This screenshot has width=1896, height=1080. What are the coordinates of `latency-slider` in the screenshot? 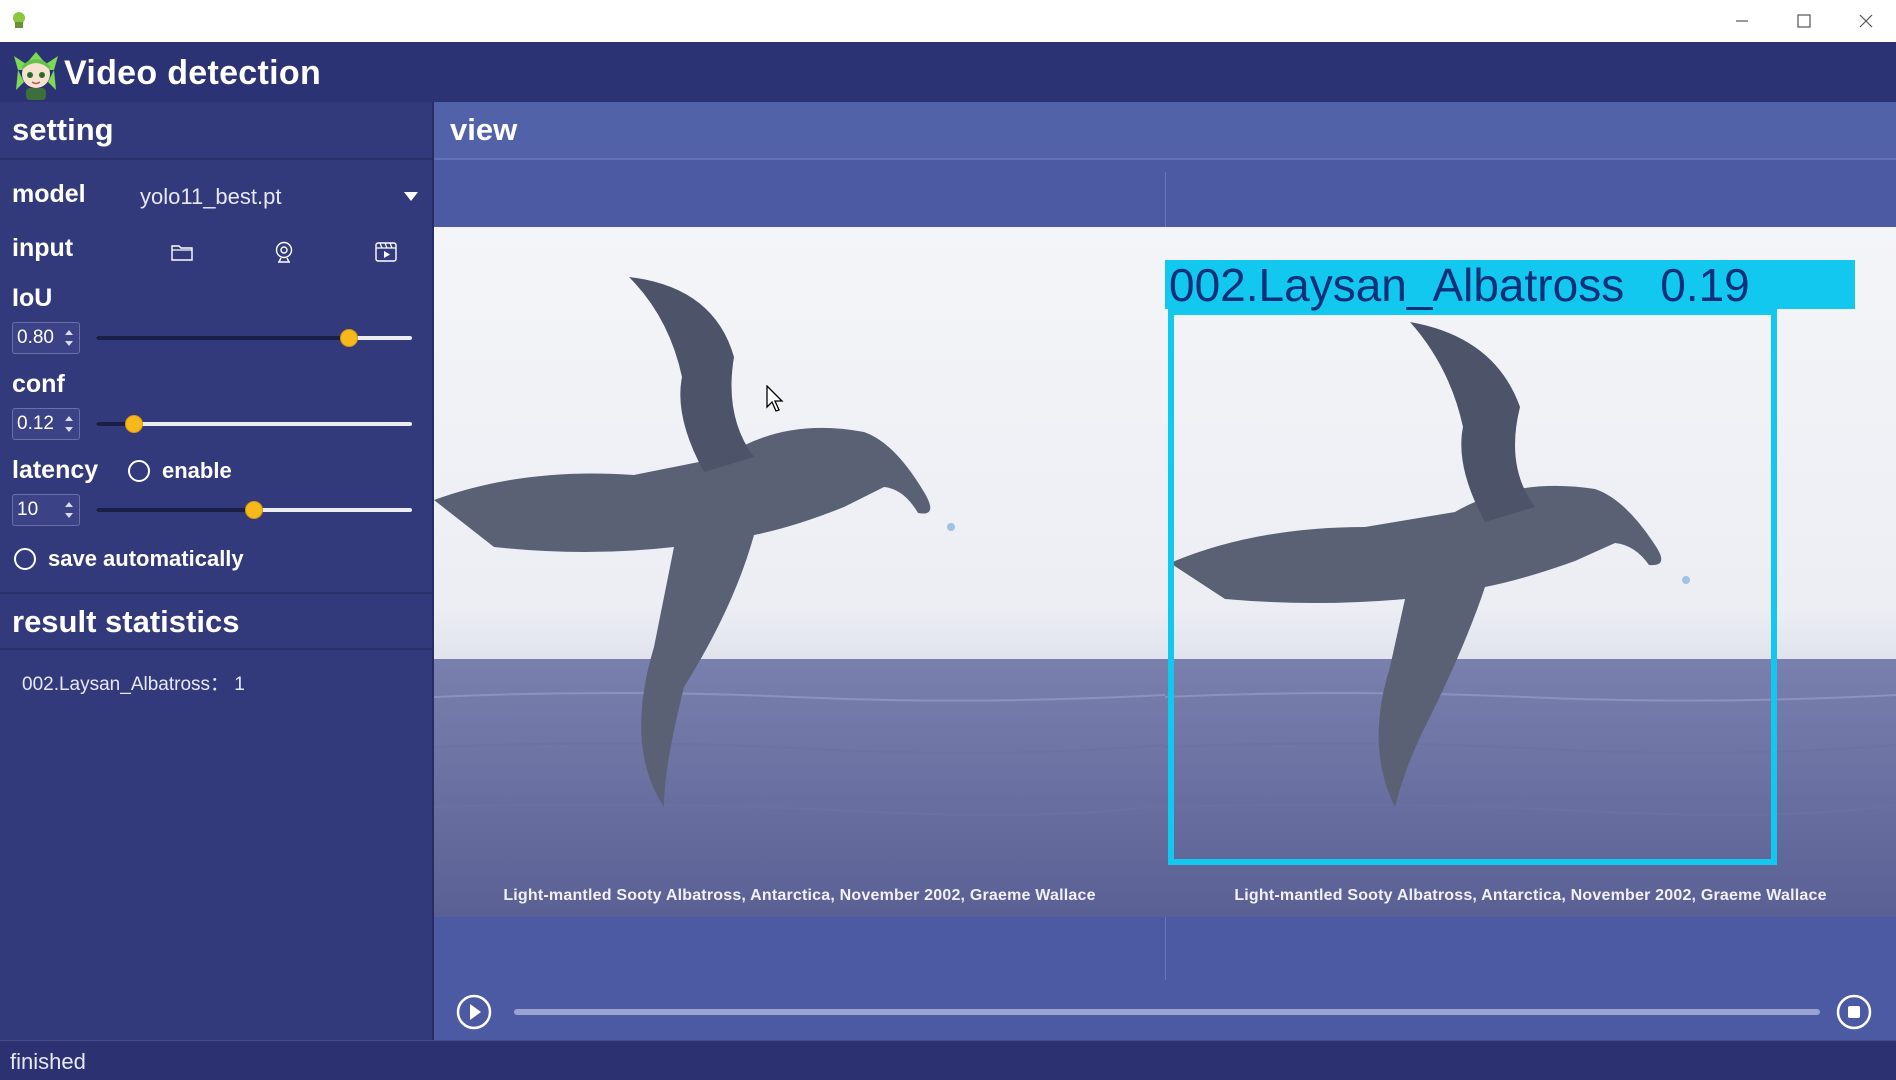 It's located at (254, 510).